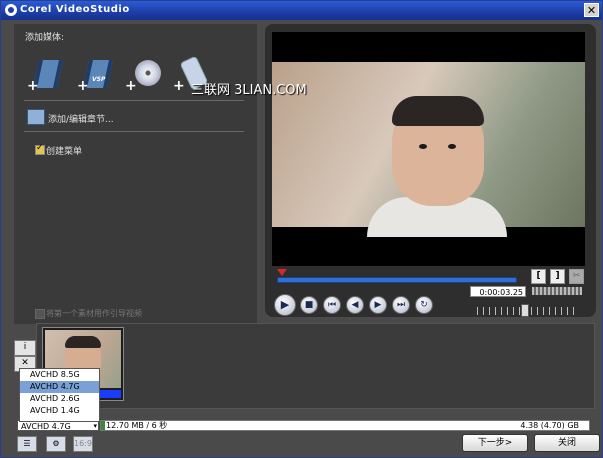 The height and width of the screenshot is (458, 603). Describe the element at coordinates (397, 280) in the screenshot. I see `preview-timeline` at that location.